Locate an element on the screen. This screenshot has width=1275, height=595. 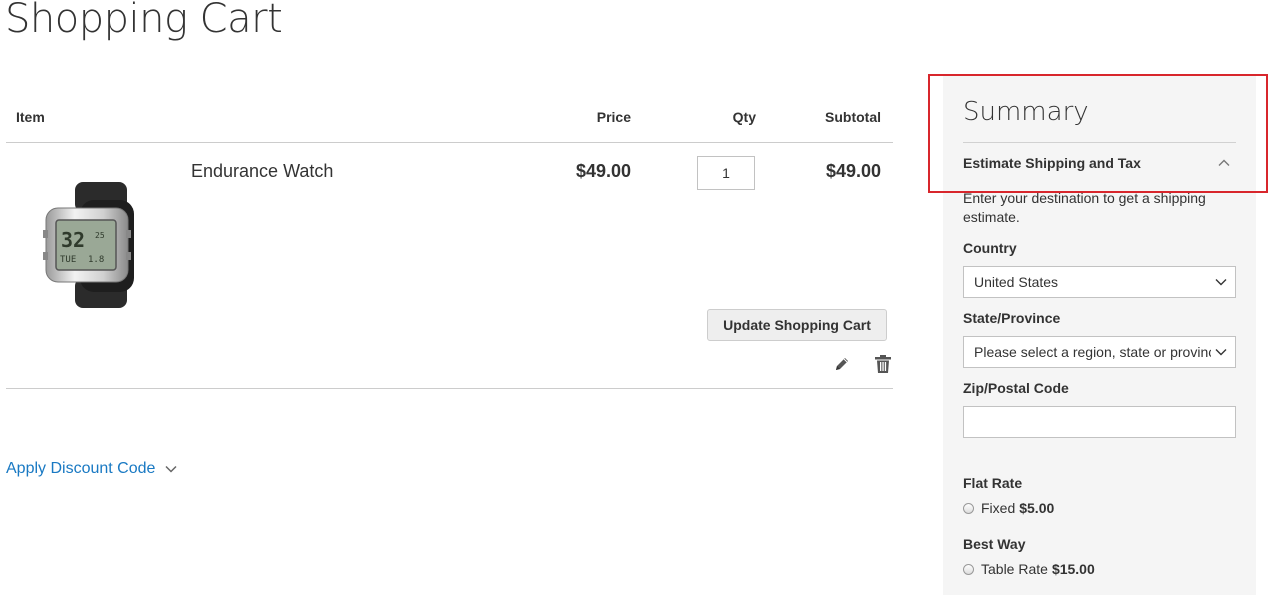
shipping-method-title: Best Way is located at coordinates (994, 544).